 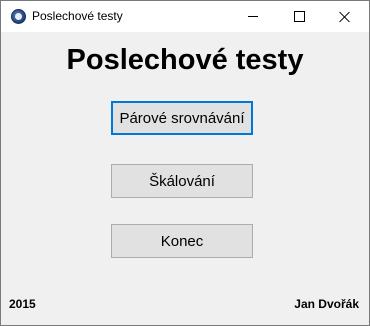 I want to click on minimize-button, so click(x=253, y=16).